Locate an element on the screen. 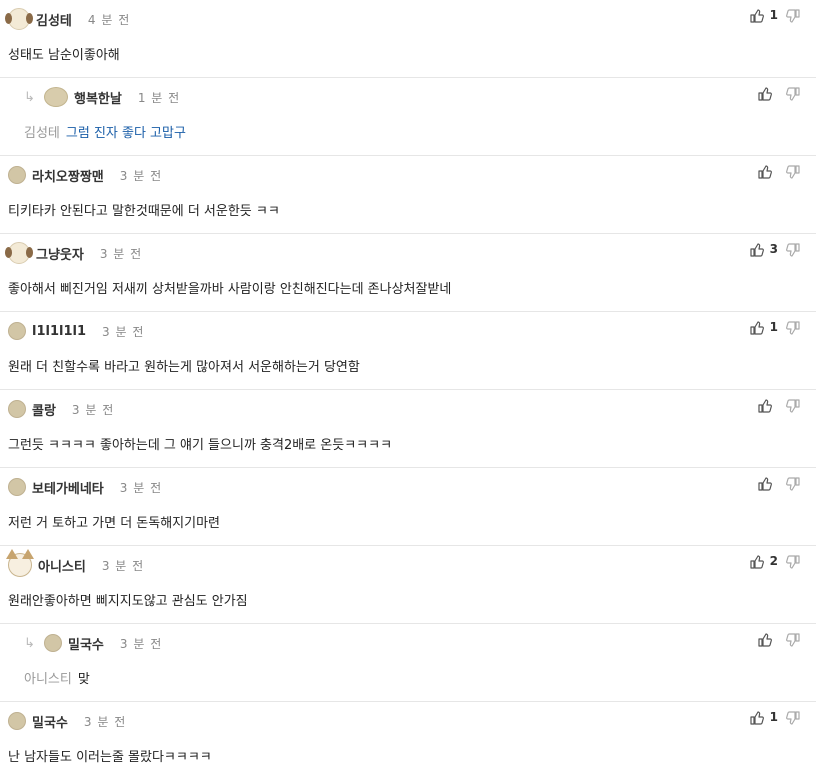 The image size is (816, 779). comment-body: 티키타카 안된다고 말한것때문에 더 서운한듯 ㅋㅋ is located at coordinates (144, 211).